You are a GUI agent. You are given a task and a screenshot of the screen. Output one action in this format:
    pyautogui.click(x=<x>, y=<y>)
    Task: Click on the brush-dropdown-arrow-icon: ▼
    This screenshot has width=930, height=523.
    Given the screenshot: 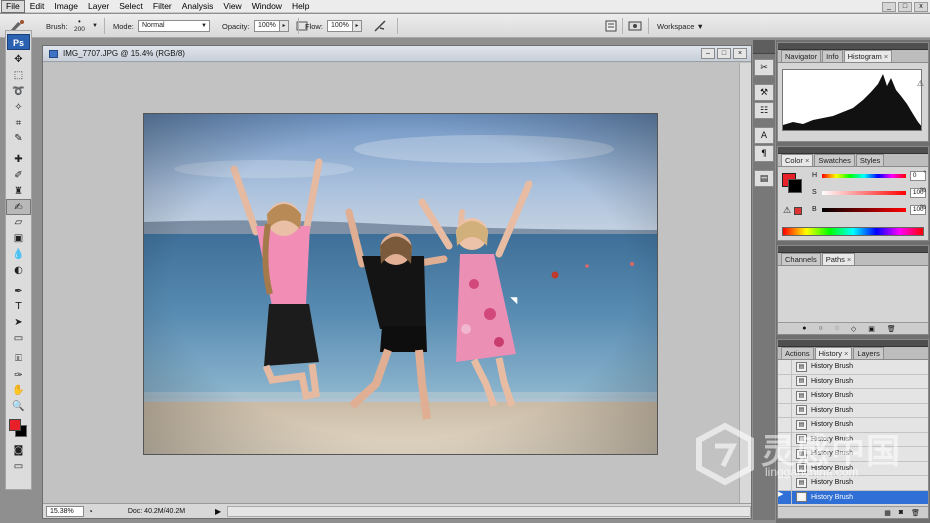 What is the action you would take?
    pyautogui.click(x=95, y=26)
    